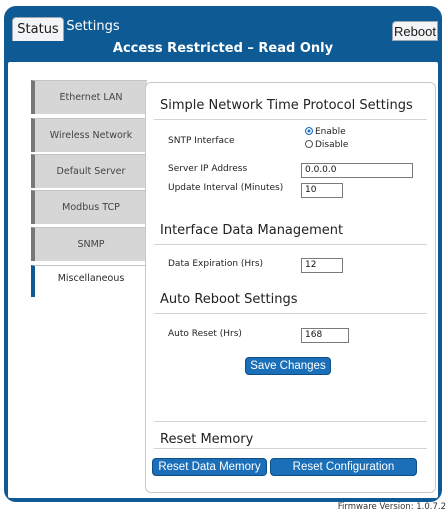  I want to click on server-ip-input: 0.0.0.0, so click(357, 170).